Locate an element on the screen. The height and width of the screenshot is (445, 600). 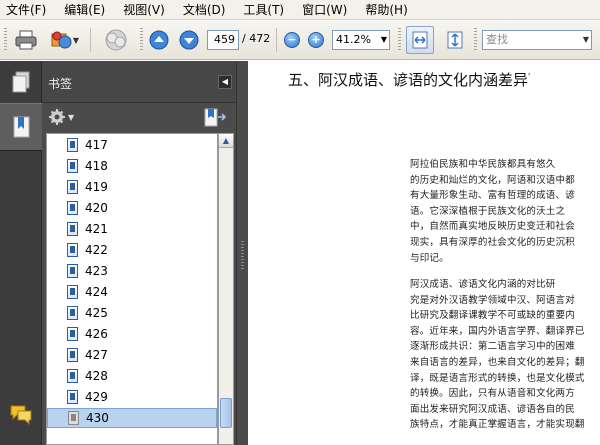
options-menu-button: ▼ is located at coordinates (61, 117).